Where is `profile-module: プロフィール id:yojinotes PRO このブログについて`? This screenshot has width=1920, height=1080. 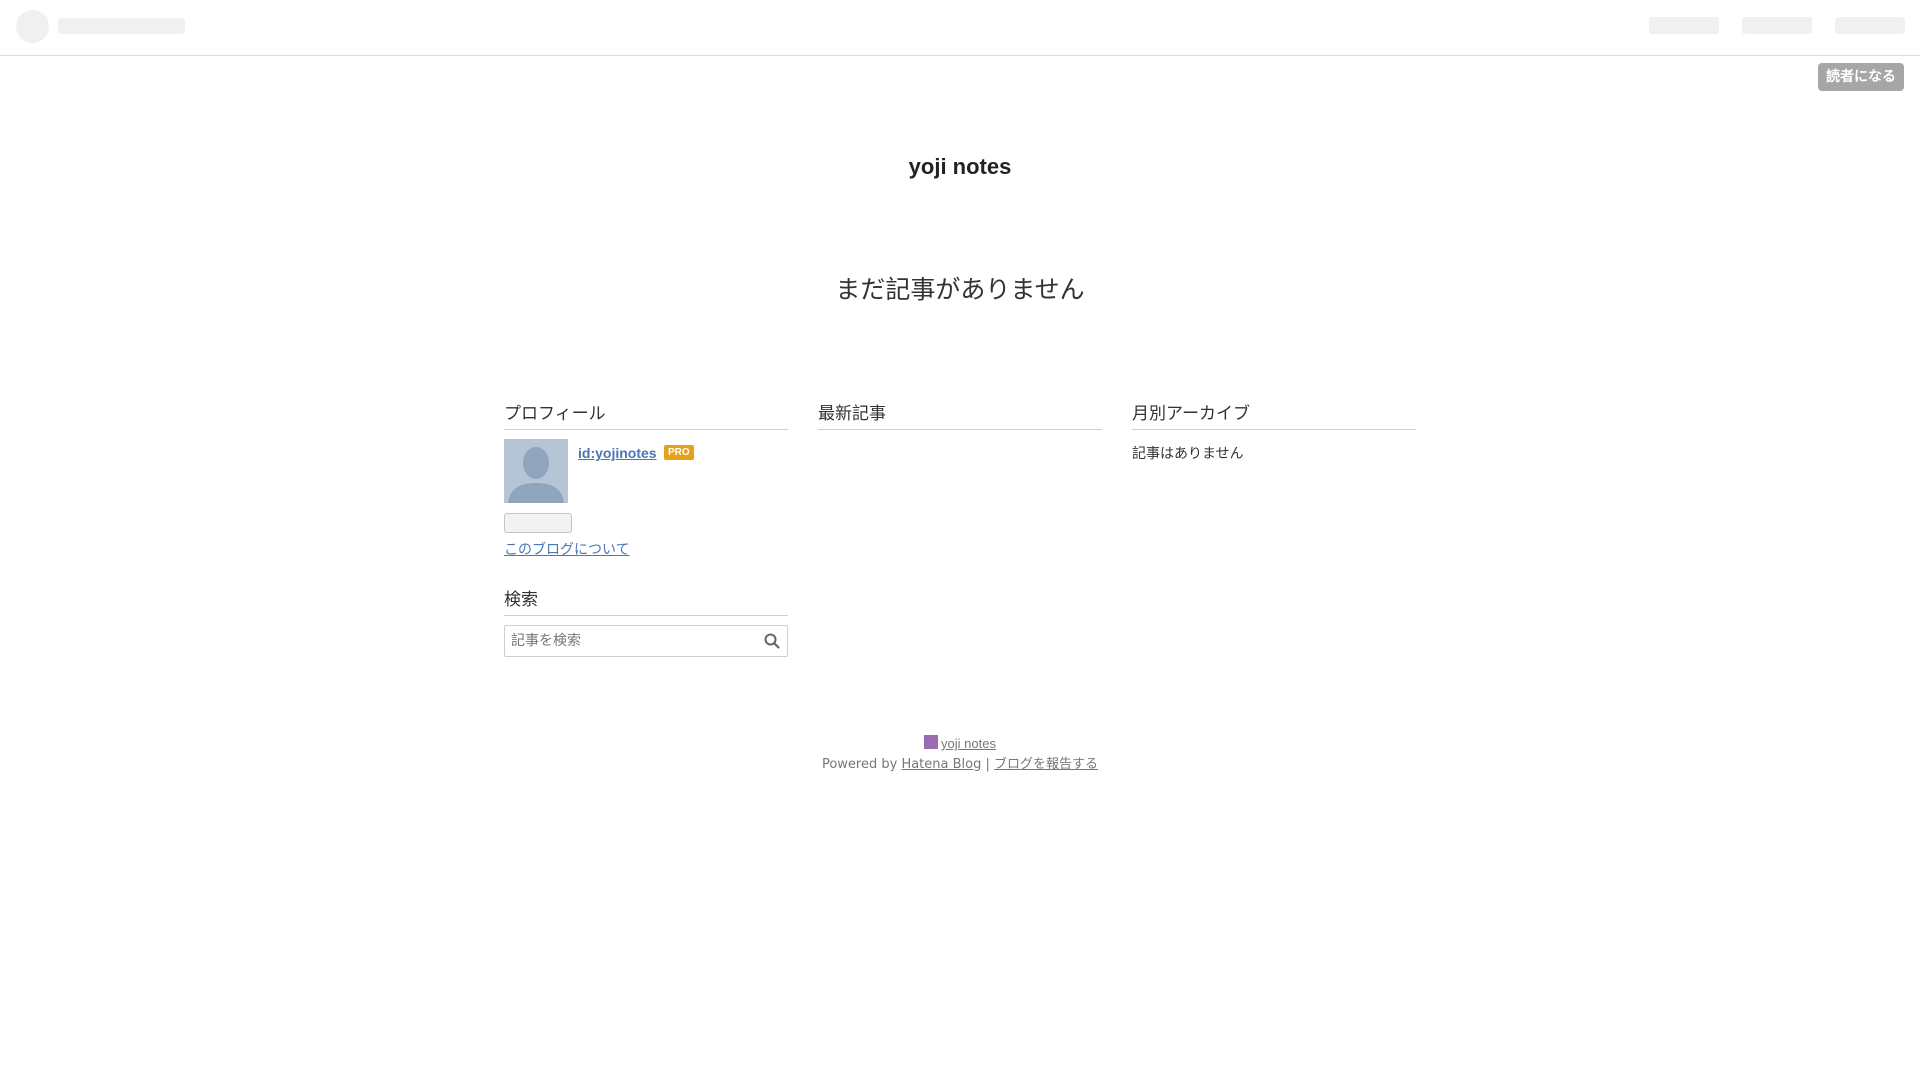 profile-module: プロフィール id:yojinotes PRO このブログについて is located at coordinates (646, 481).